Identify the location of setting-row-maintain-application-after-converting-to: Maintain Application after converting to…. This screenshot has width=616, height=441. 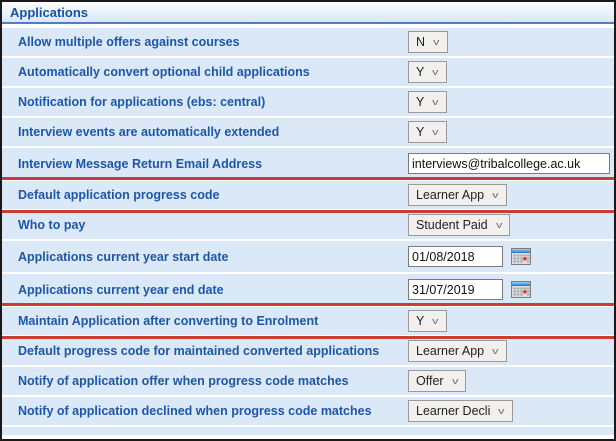
(308, 321).